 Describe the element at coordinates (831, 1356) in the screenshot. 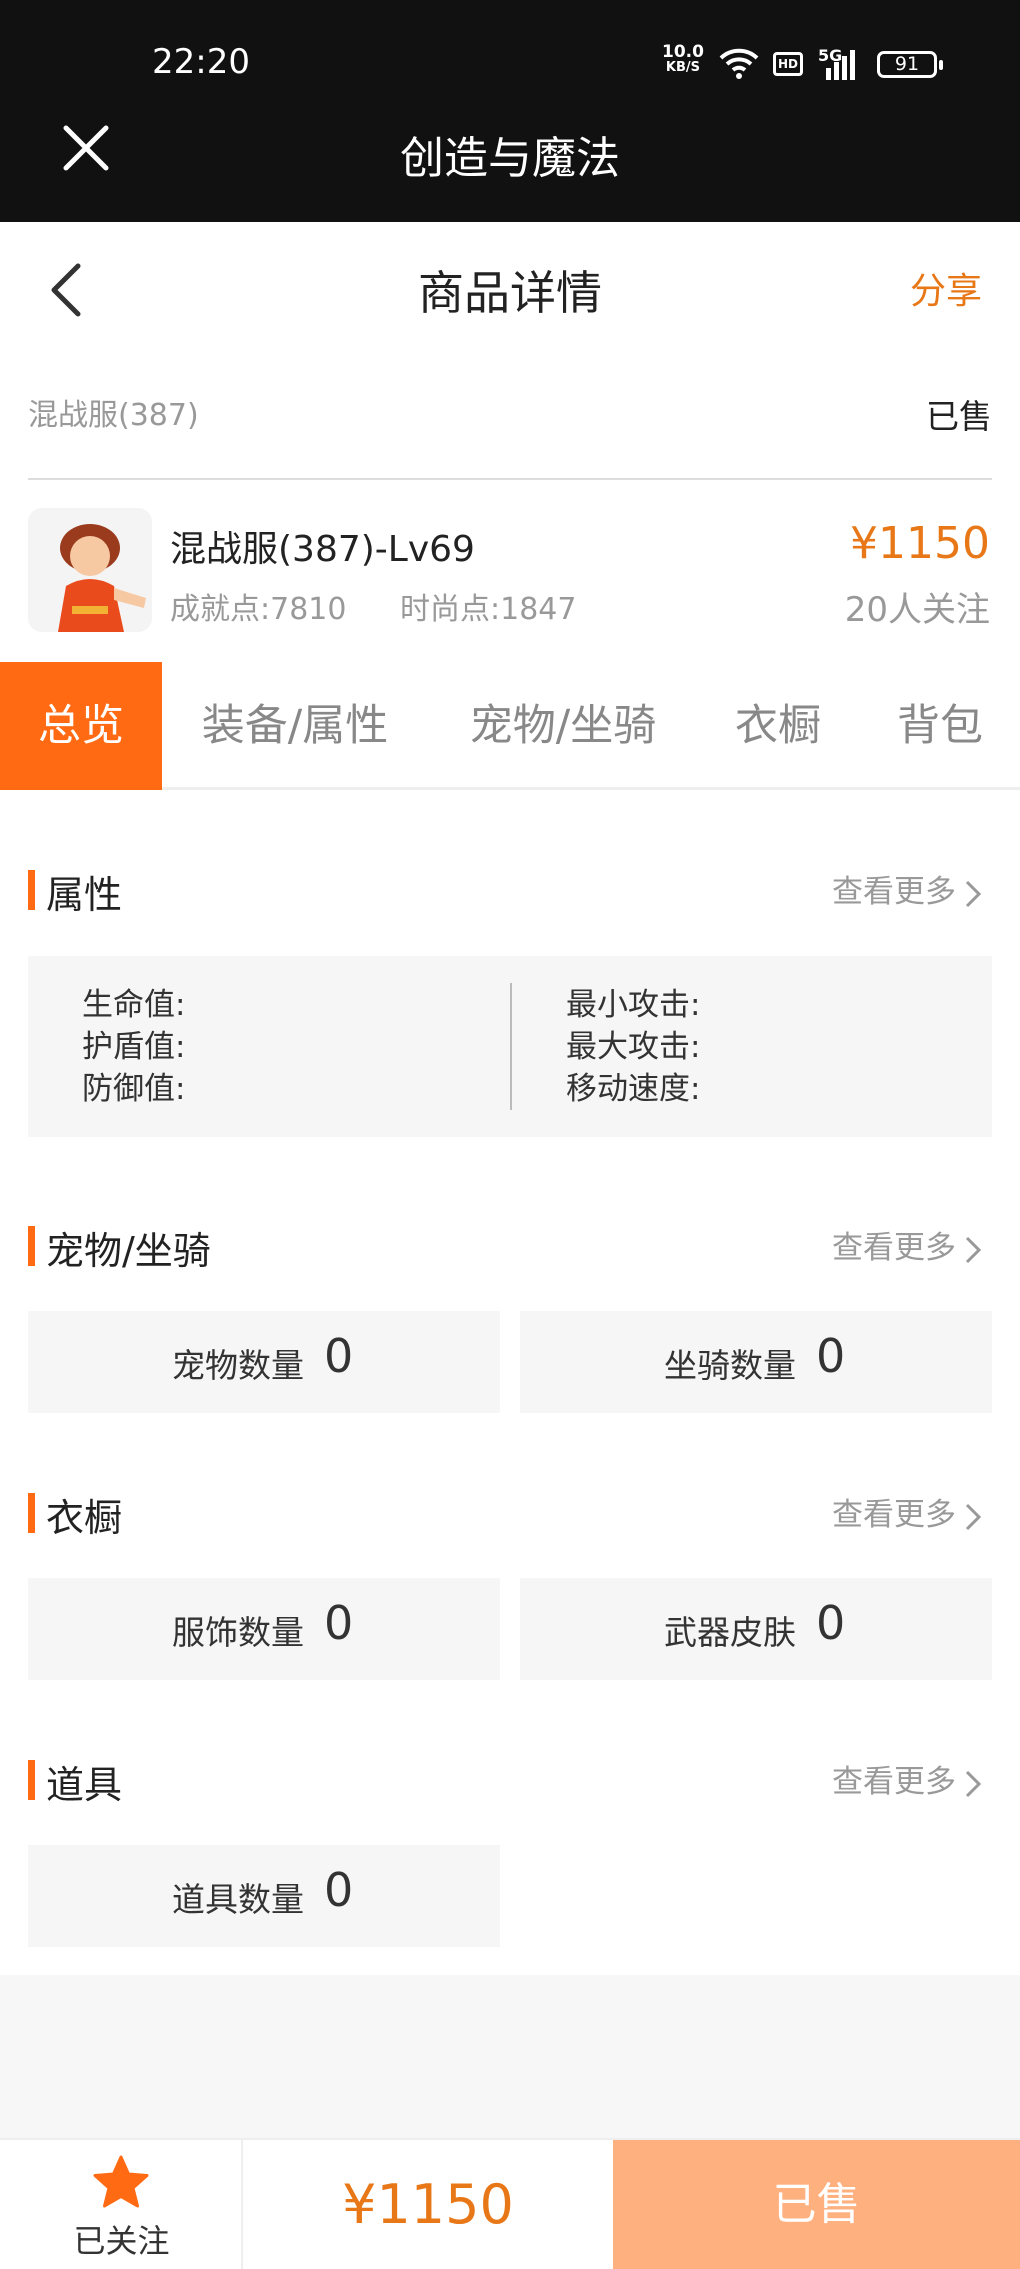

I see `mount-count-value: 0` at that location.